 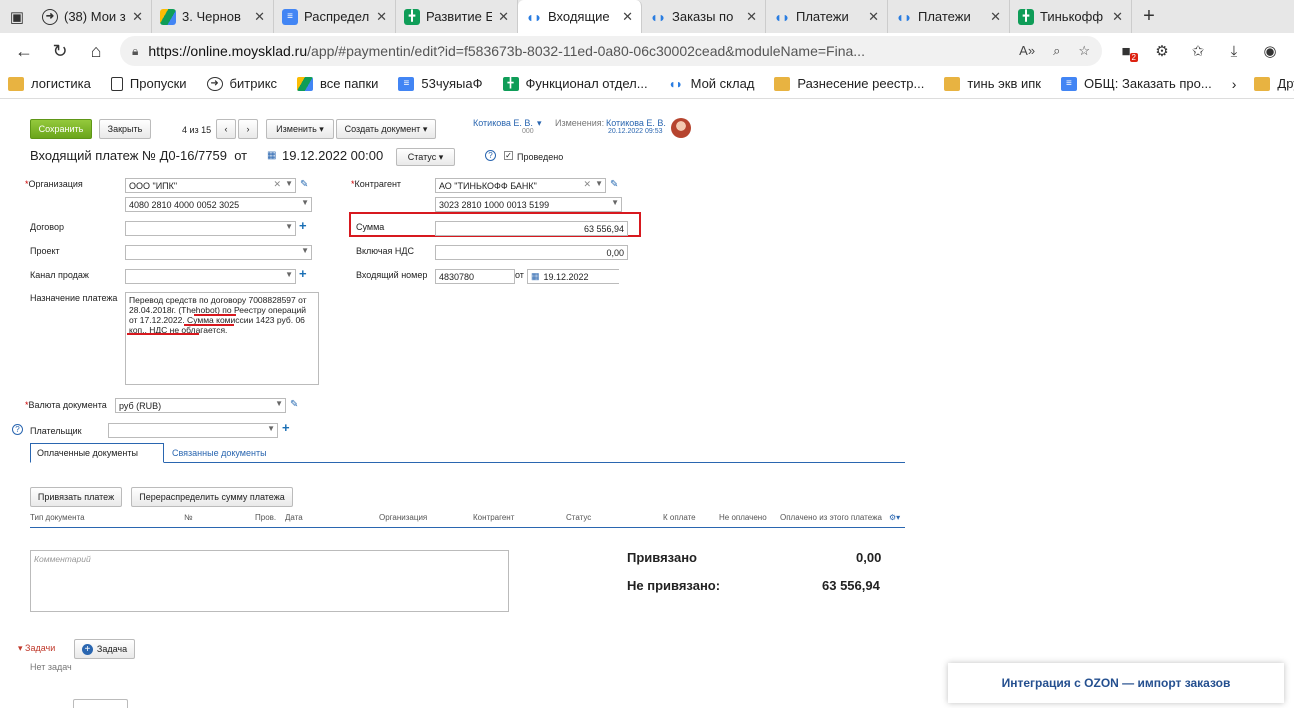 What do you see at coordinates (212, 497) in the screenshot?
I see `redistribute-button: Перераспределить сумму платежа` at bounding box center [212, 497].